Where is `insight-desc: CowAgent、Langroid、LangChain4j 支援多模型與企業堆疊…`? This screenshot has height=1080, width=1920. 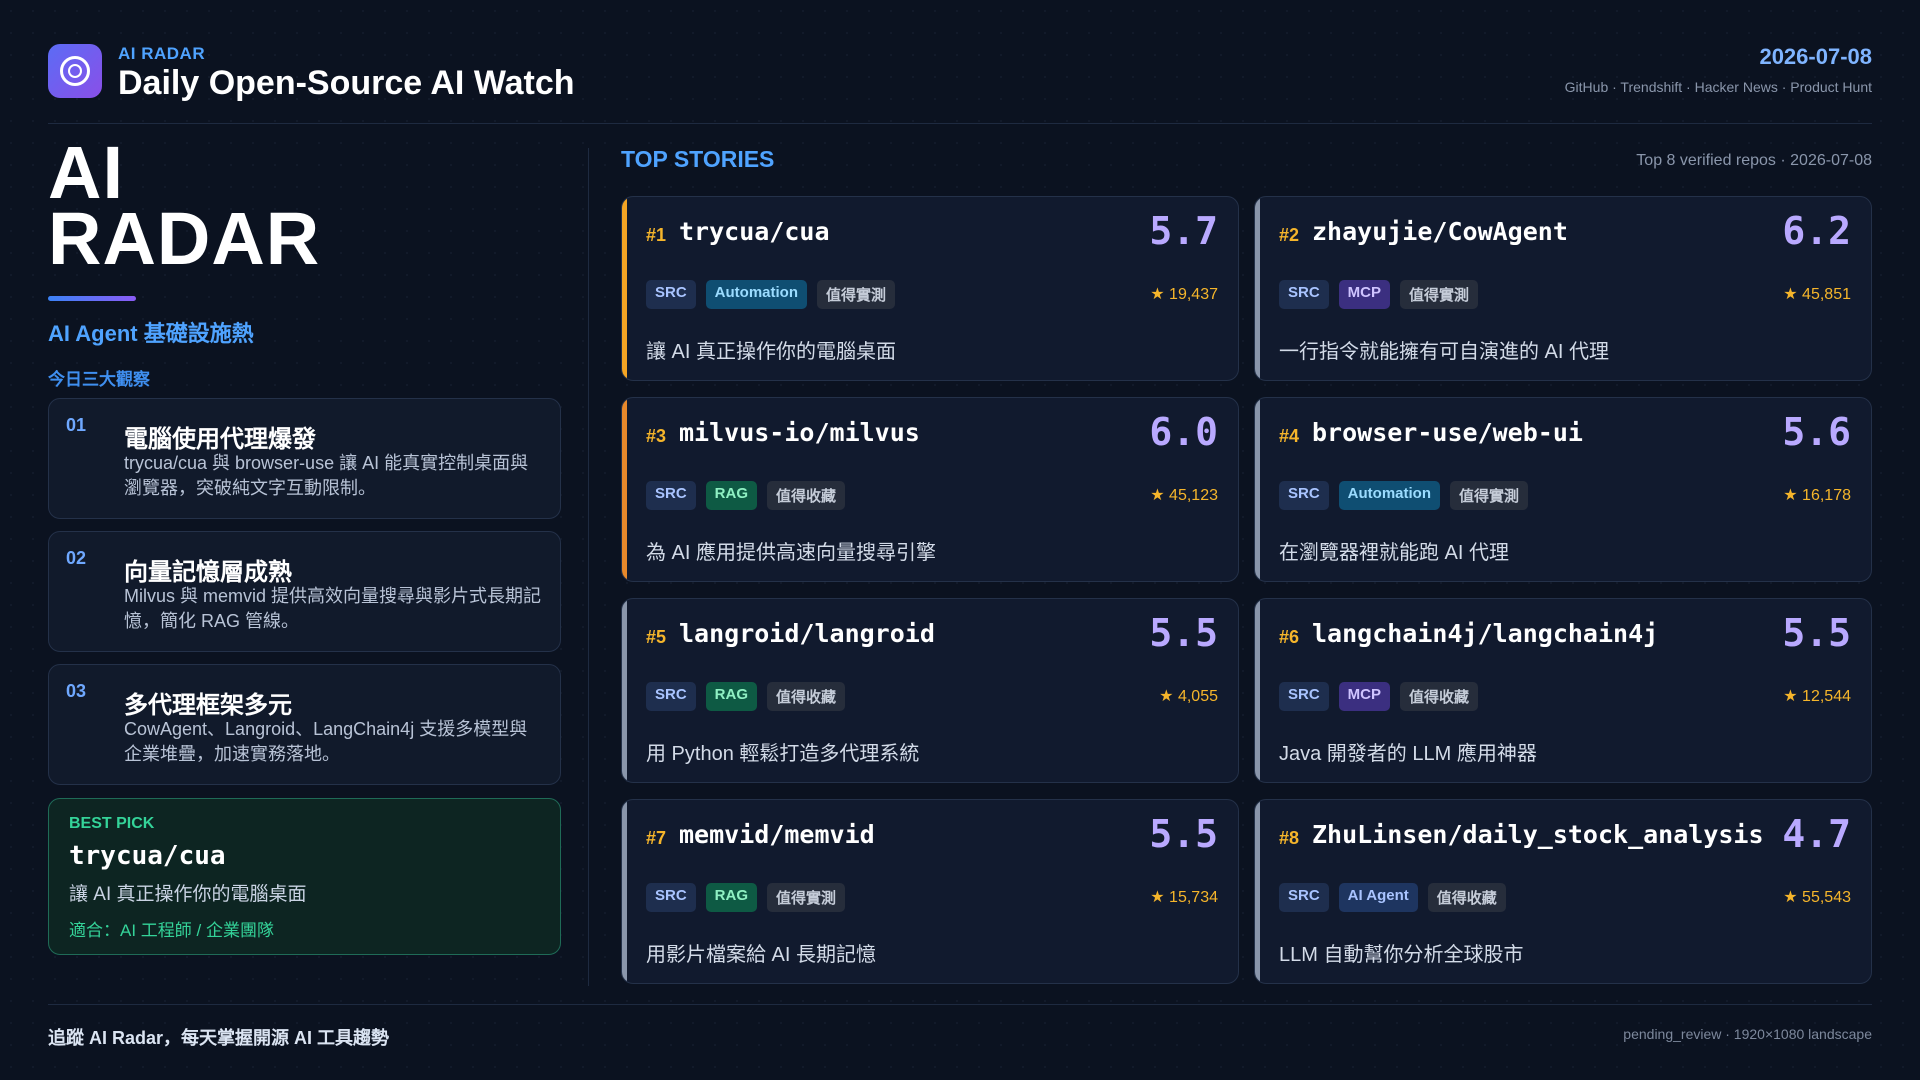 insight-desc: CowAgent、Langroid、LangChain4j 支援多模型與企業堆疊… is located at coordinates (326, 741).